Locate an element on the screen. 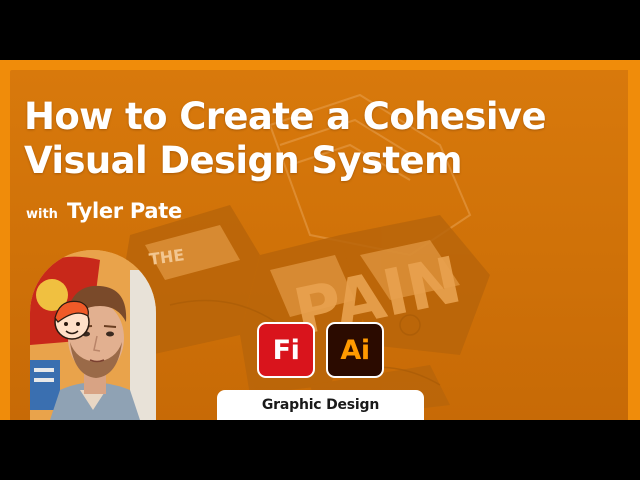  instructor-avatar is located at coordinates (93, 335).